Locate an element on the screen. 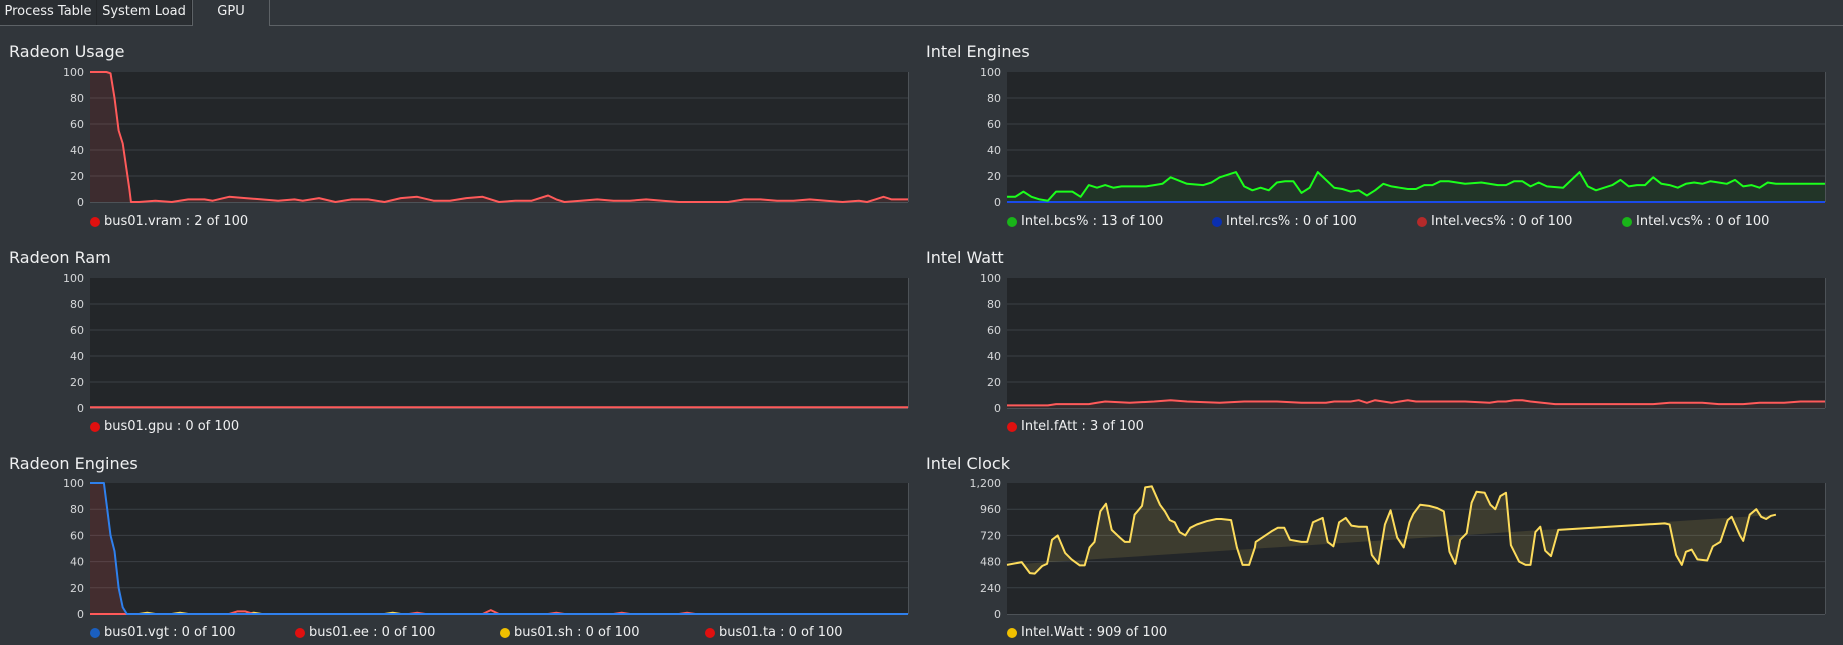 The image size is (1843, 645). legend-label: Intel.rcs% : 0 of 100 is located at coordinates (1291, 221).